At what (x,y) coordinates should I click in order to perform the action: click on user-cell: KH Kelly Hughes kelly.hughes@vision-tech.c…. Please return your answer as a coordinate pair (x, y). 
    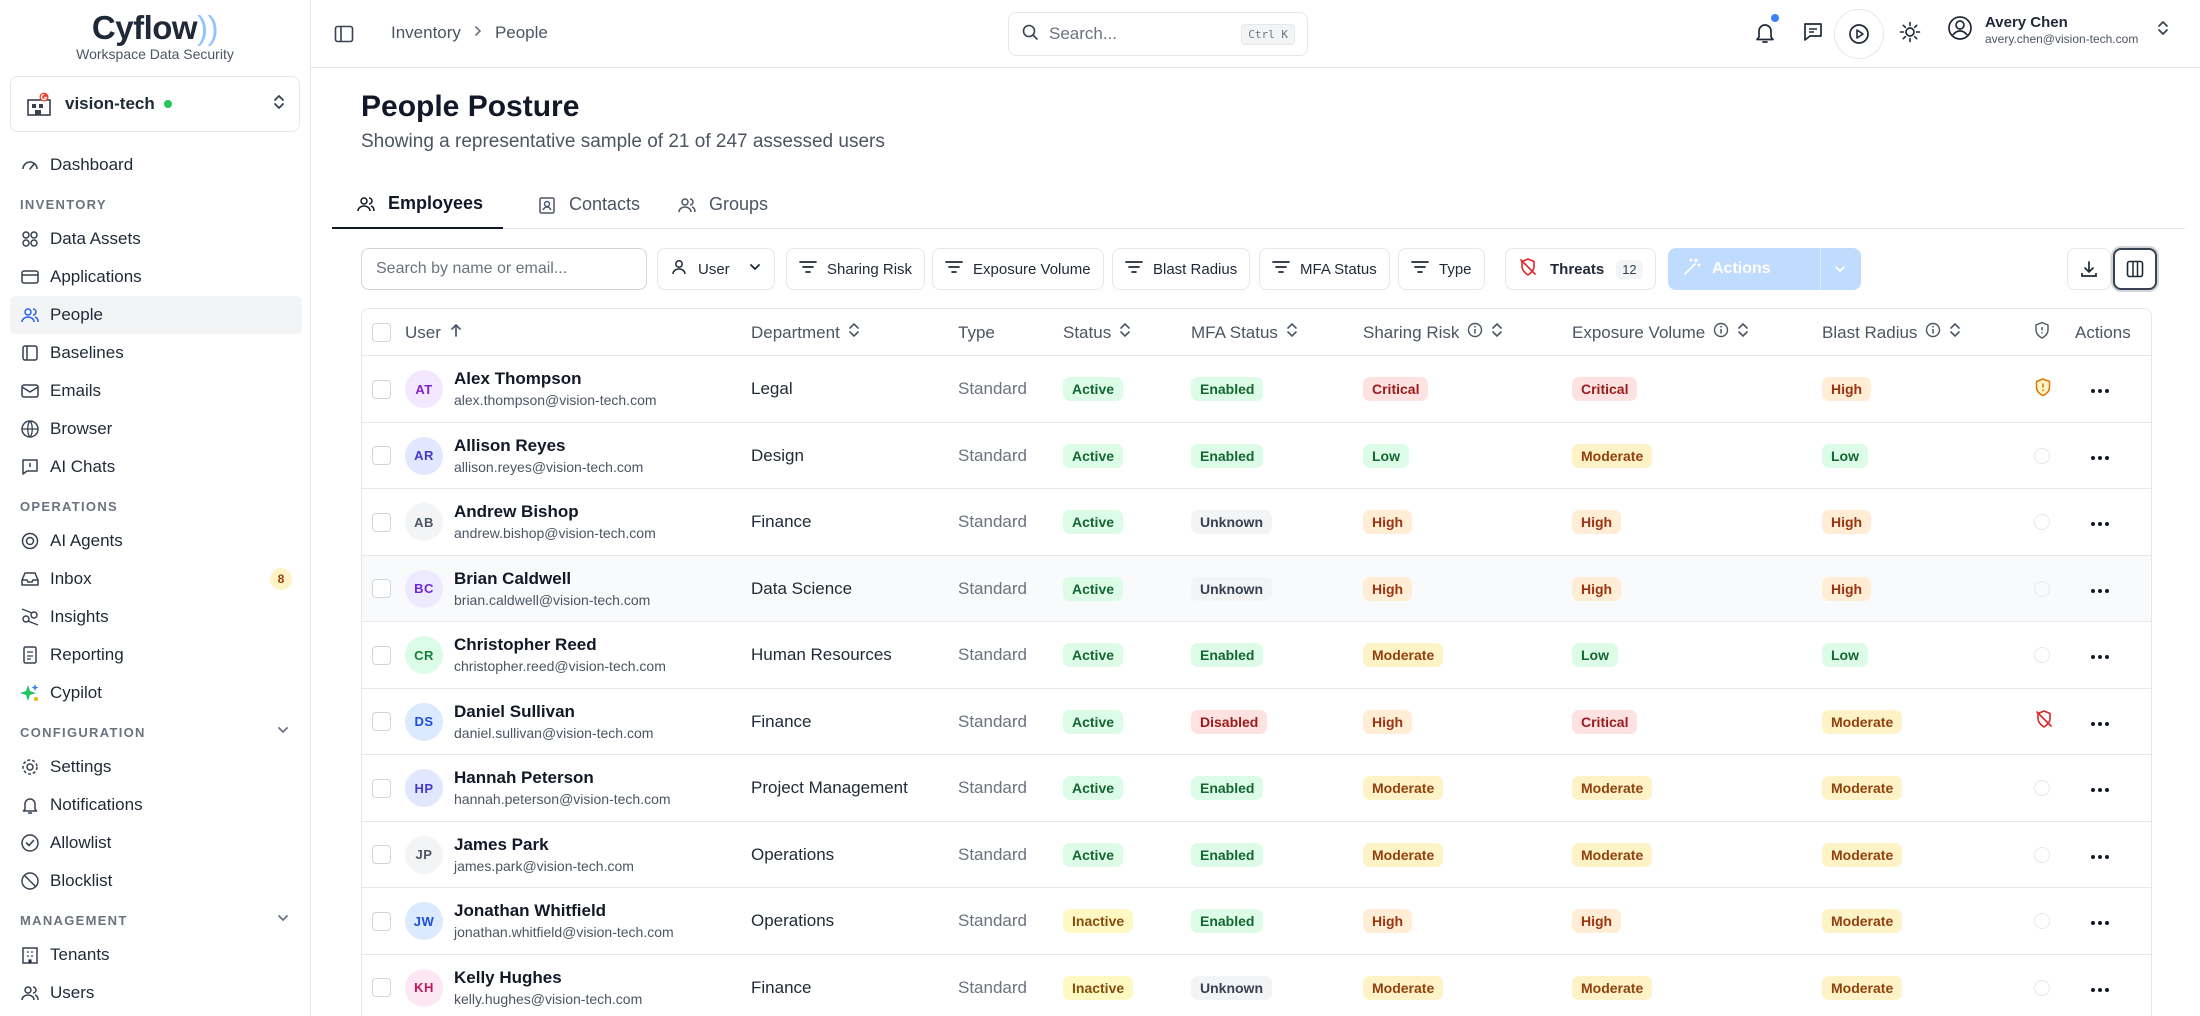
    Looking at the image, I should click on (523, 985).